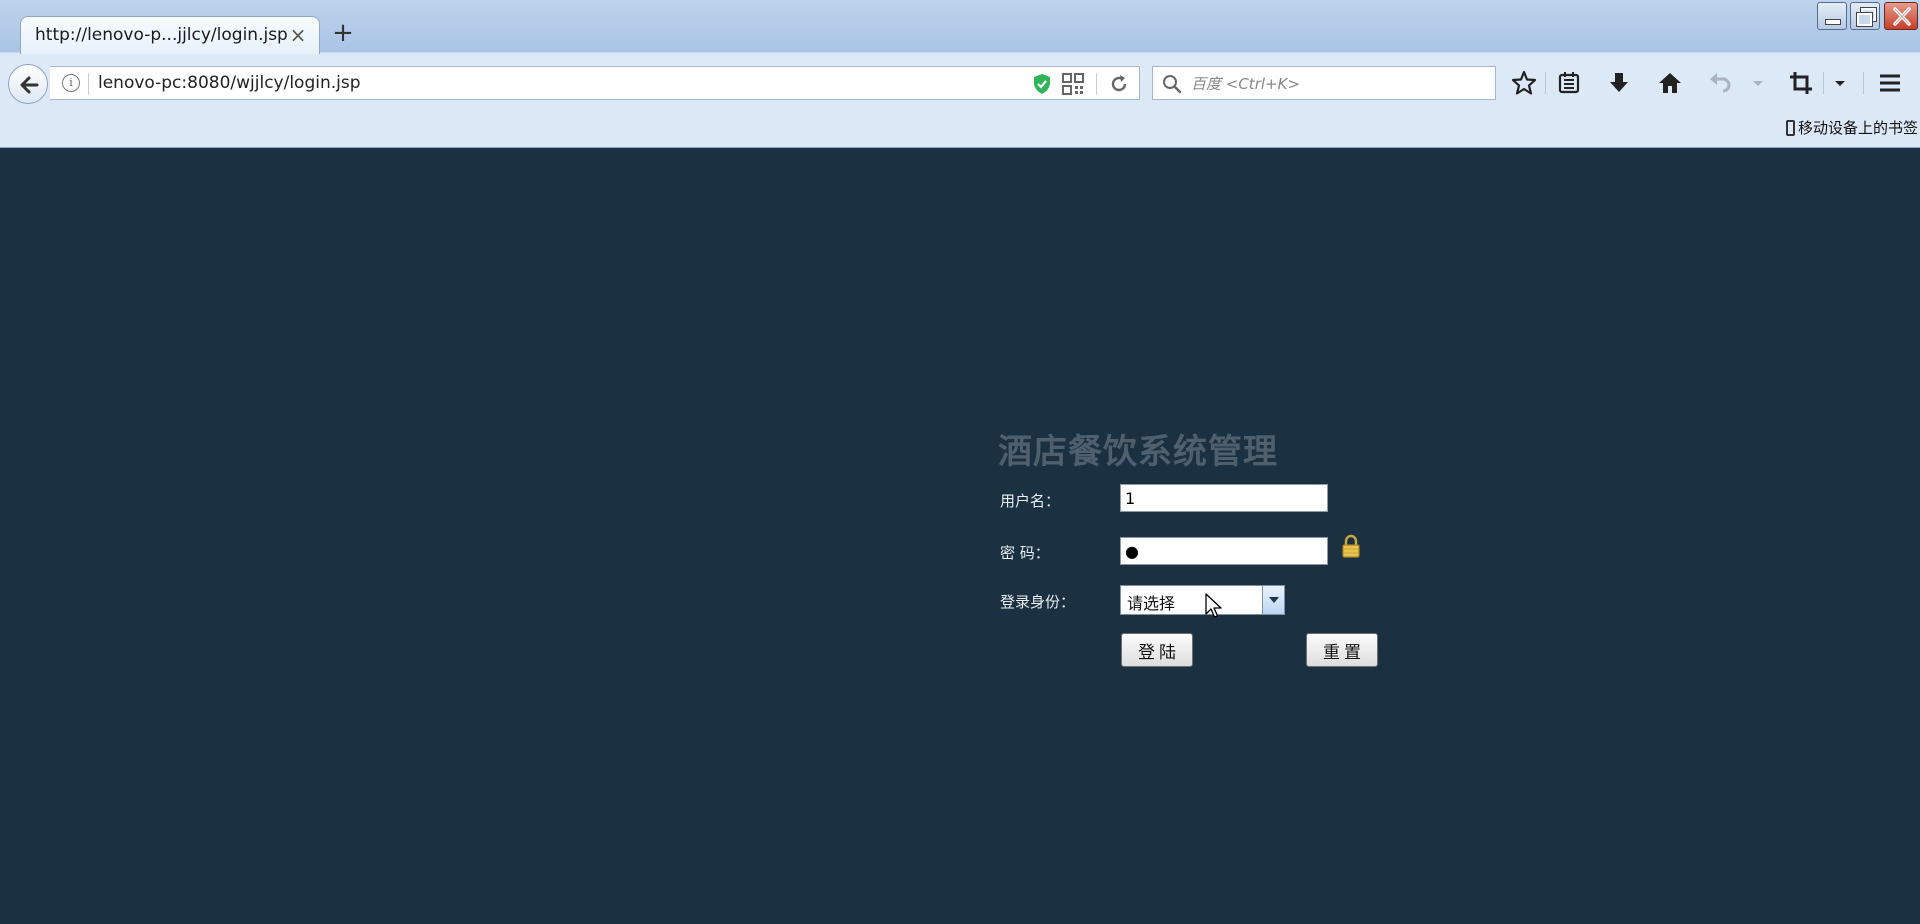  What do you see at coordinates (1342, 650) in the screenshot?
I see `reset-button: 重置` at bounding box center [1342, 650].